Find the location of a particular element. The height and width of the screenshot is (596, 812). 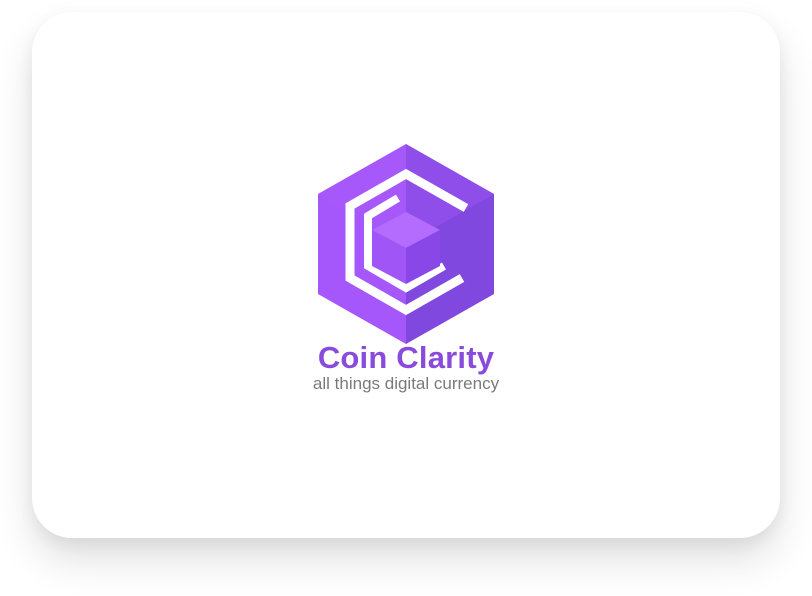

brand-name: Coin Clarity is located at coordinates (406, 357).